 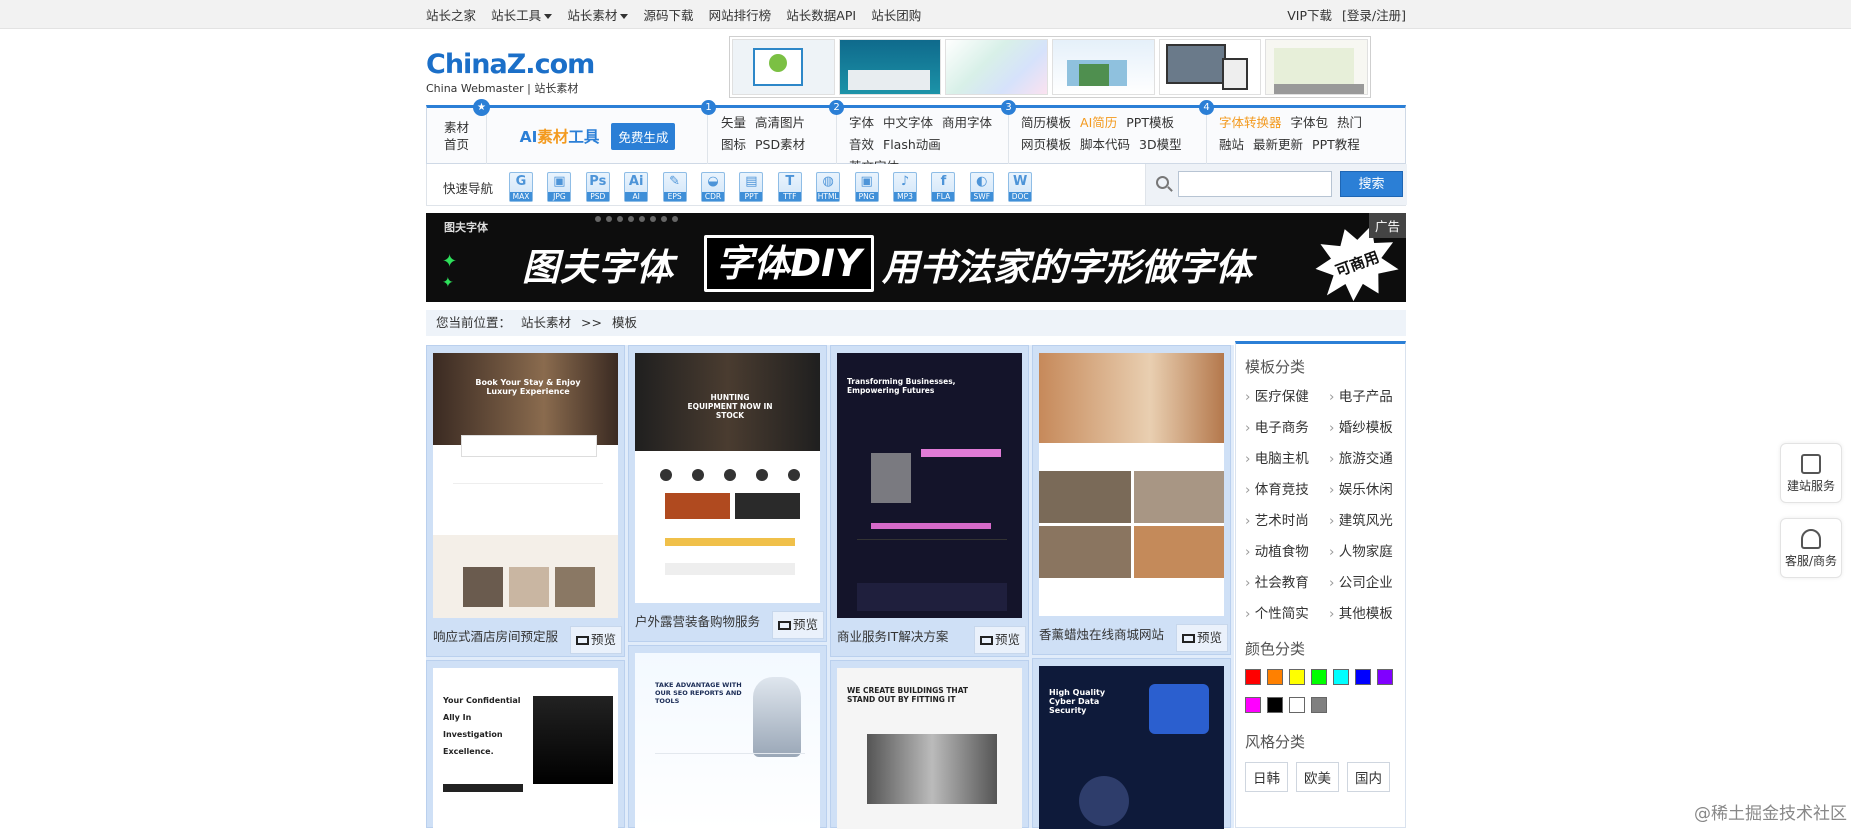 What do you see at coordinates (908, 122) in the screenshot?
I see `cat-link: 中文字体` at bounding box center [908, 122].